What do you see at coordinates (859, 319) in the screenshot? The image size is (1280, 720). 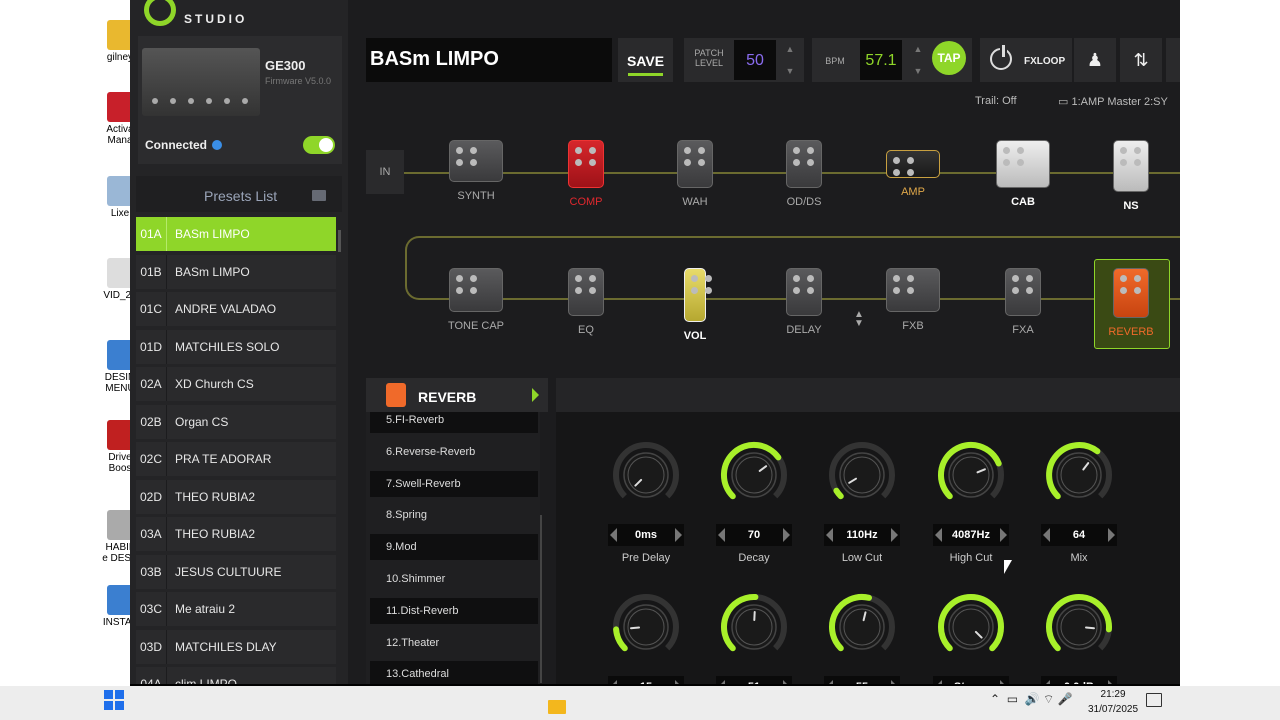 I see `swap-icon: ▲ ▼` at bounding box center [859, 319].